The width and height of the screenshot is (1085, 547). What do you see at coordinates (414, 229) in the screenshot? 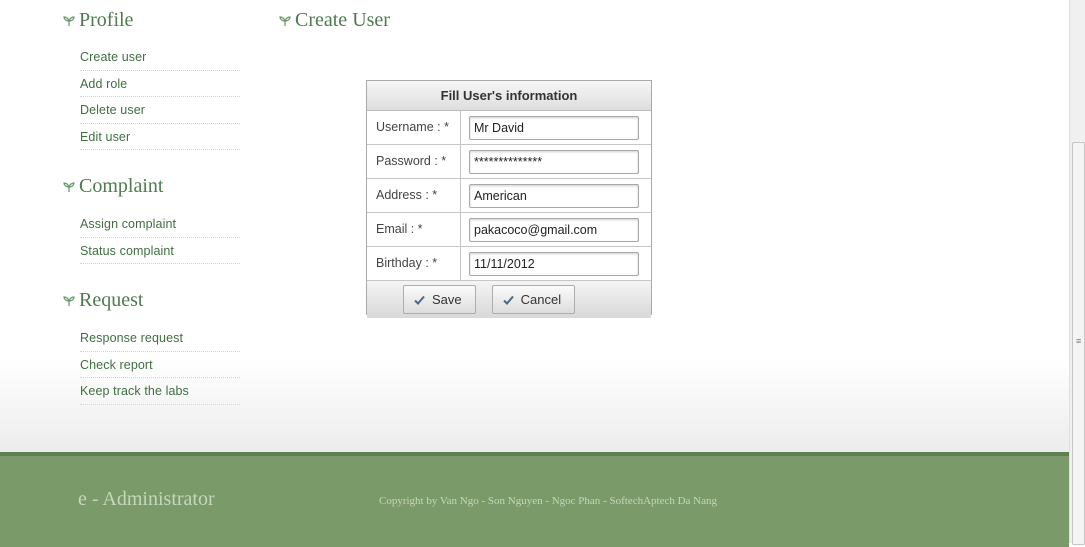
I see `email-label: Email : *` at bounding box center [414, 229].